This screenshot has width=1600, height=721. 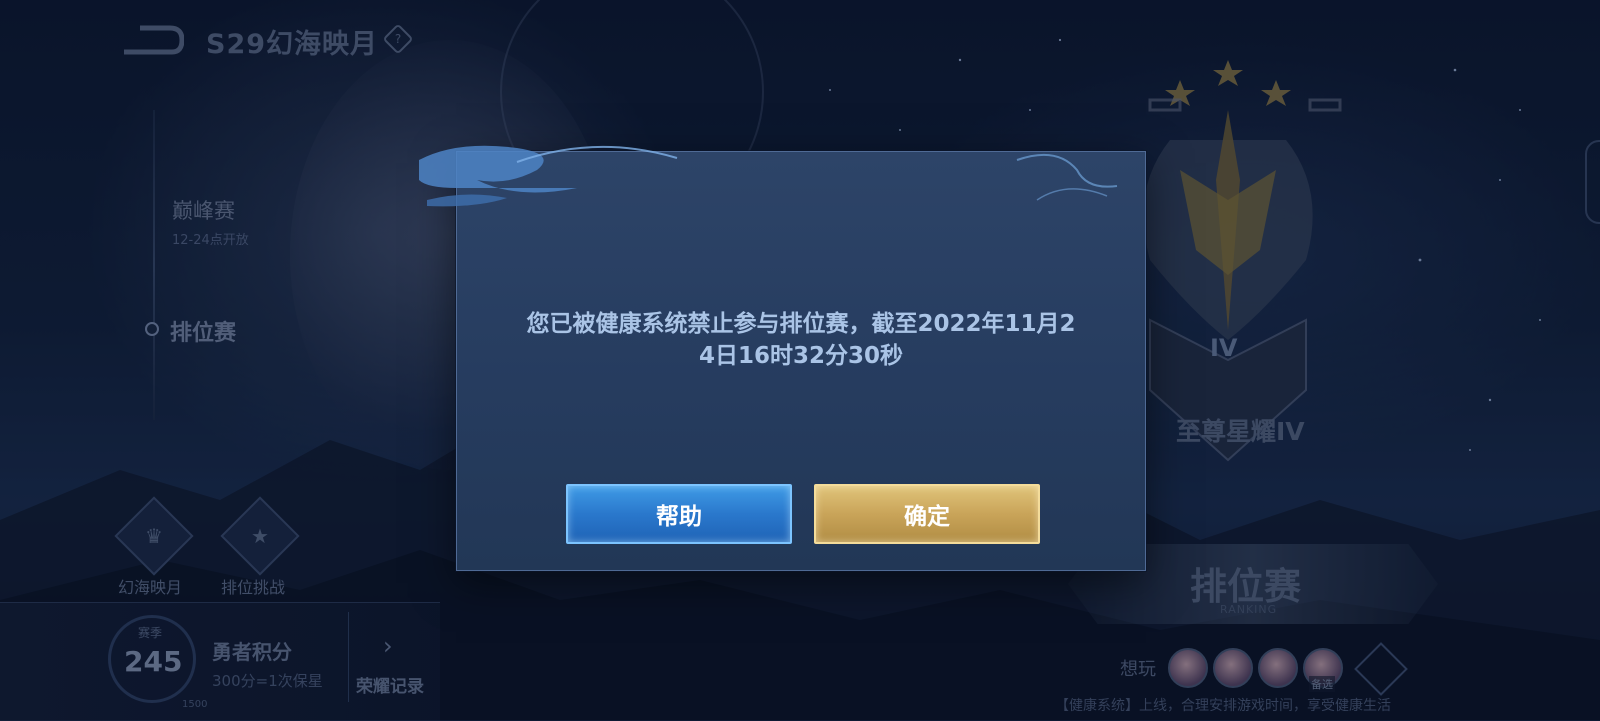 I want to click on help-button: 帮助, so click(x=679, y=514).